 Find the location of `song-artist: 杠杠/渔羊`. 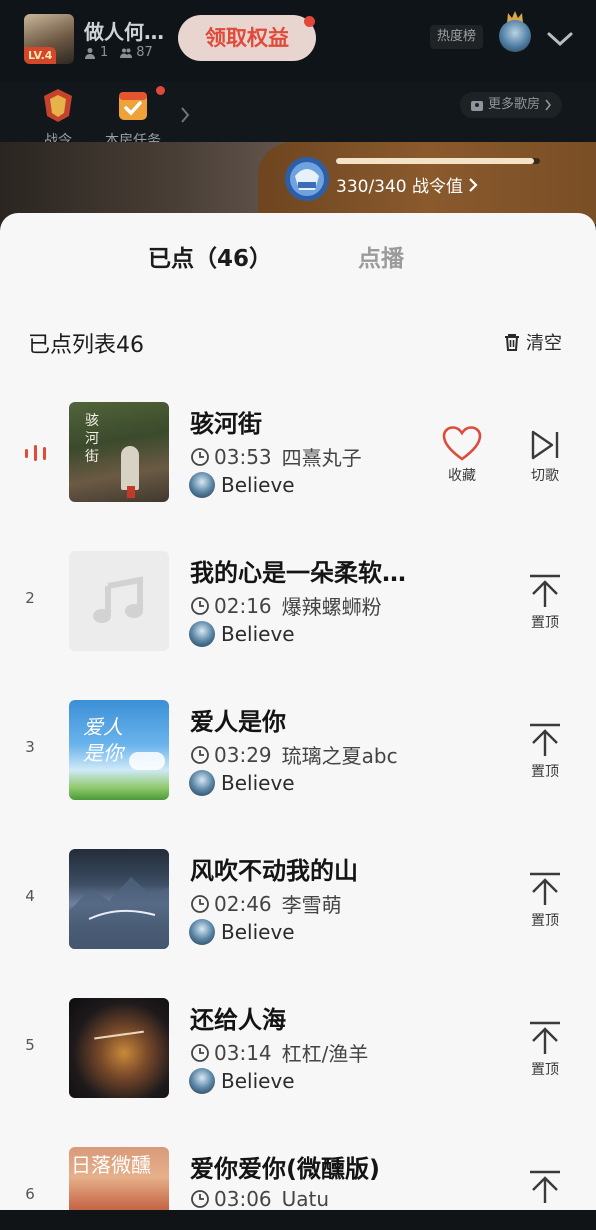

song-artist: 杠杠/渔羊 is located at coordinates (325, 1054).